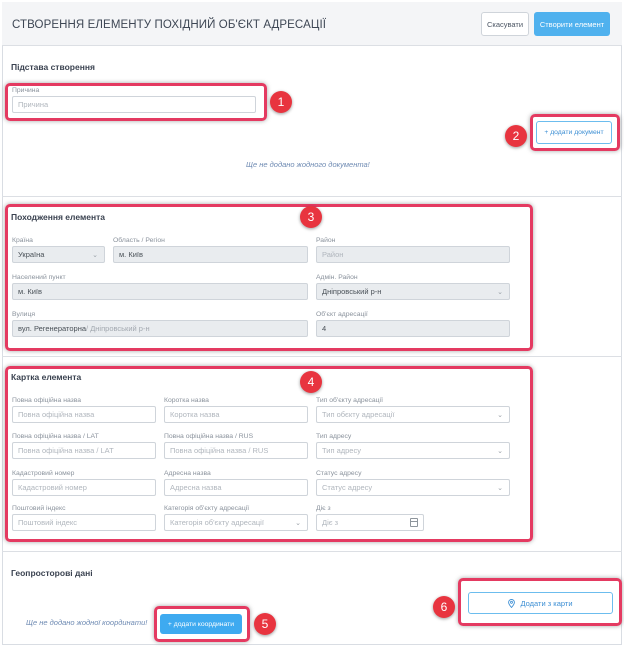 The height and width of the screenshot is (647, 624). I want to click on basis-section-title: Підстава створення, so click(53, 67).